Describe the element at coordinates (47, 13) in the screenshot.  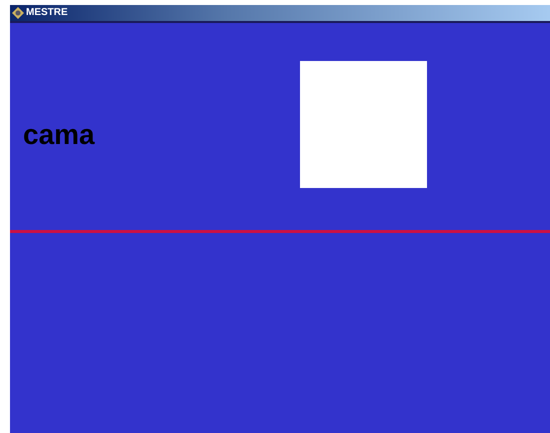
I see `window-title: MESTRE` at that location.